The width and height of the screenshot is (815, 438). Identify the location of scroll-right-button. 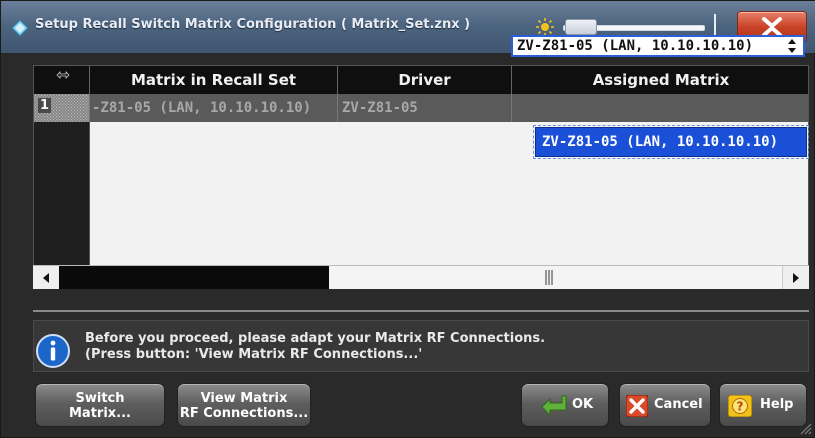
(795, 277).